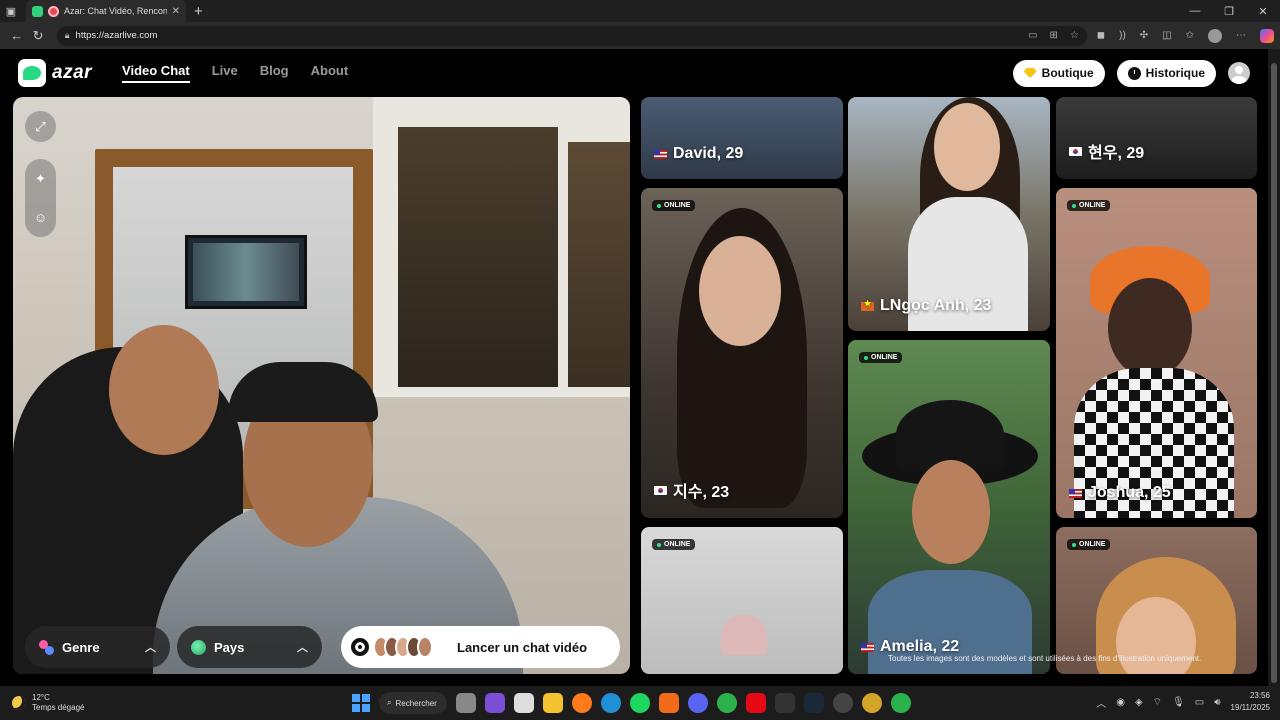 This screenshot has height=720, width=1280. What do you see at coordinates (1120, 702) in the screenshot?
I see `discord-tray-icon: ◉` at bounding box center [1120, 702].